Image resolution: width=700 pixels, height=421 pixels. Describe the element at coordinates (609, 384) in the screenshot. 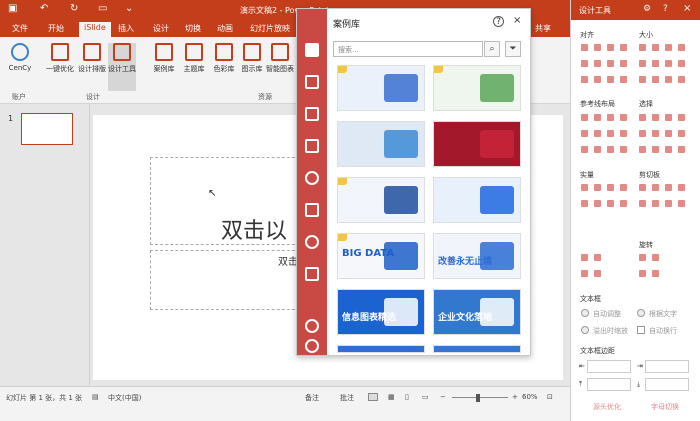

I see `top-margin-input` at that location.